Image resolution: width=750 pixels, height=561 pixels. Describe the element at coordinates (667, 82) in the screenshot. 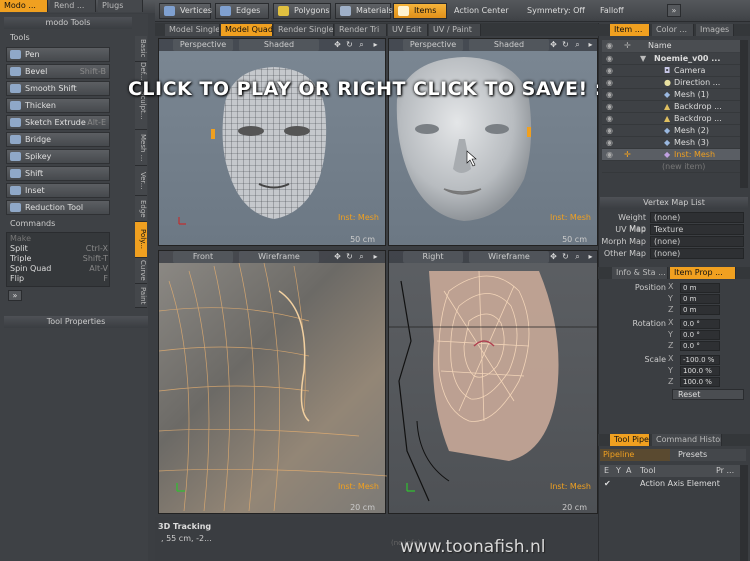

I see `light-icon: ●` at that location.